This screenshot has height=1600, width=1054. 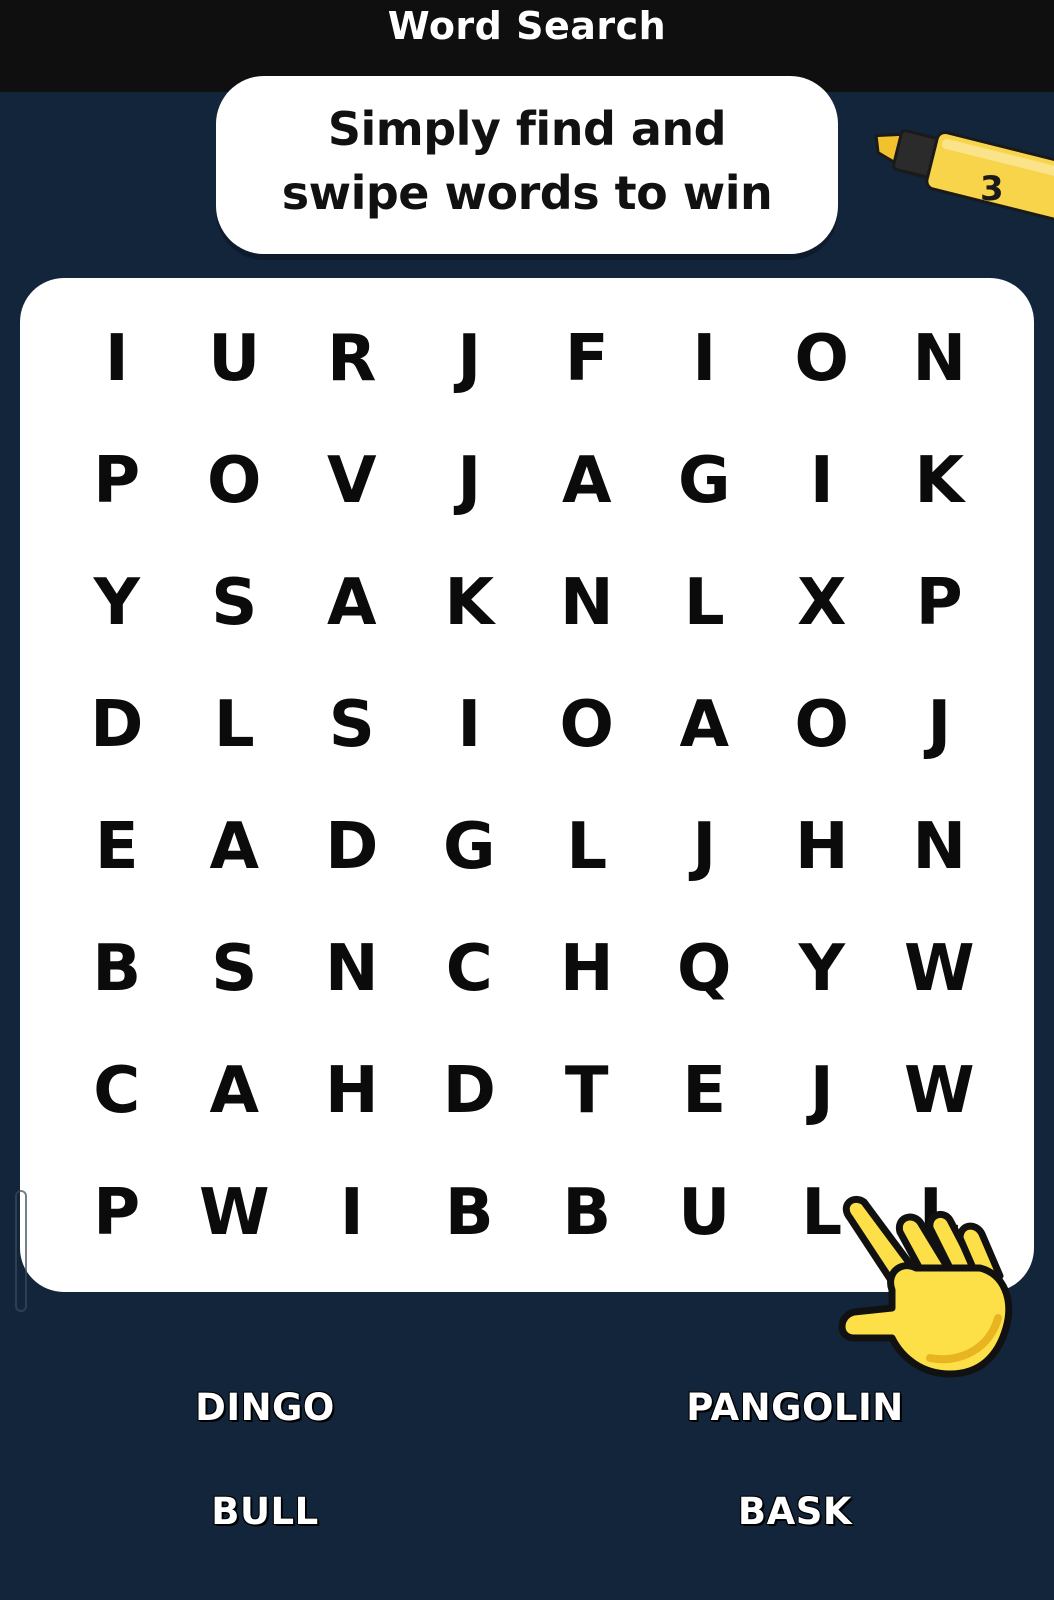 I want to click on instruction-line-1: Simply find and, so click(x=527, y=129).